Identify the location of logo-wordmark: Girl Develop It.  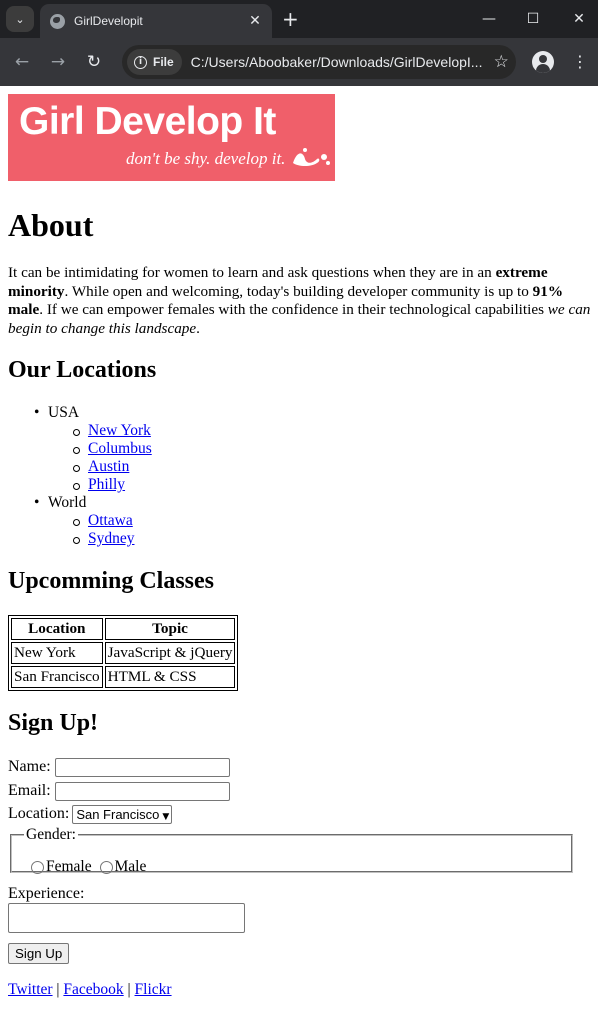
(147, 121).